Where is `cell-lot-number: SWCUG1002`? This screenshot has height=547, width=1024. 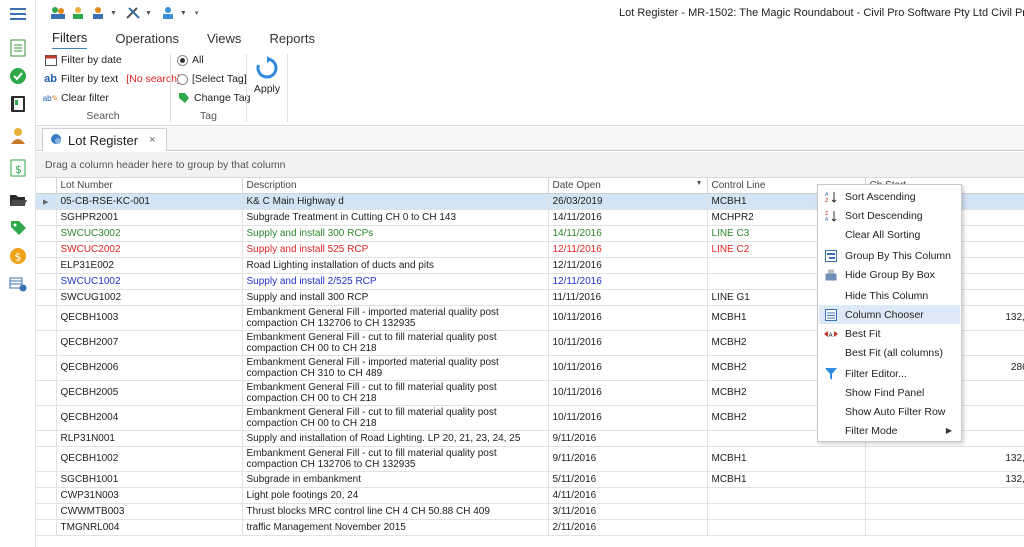 cell-lot-number: SWCUG1002 is located at coordinates (149, 297).